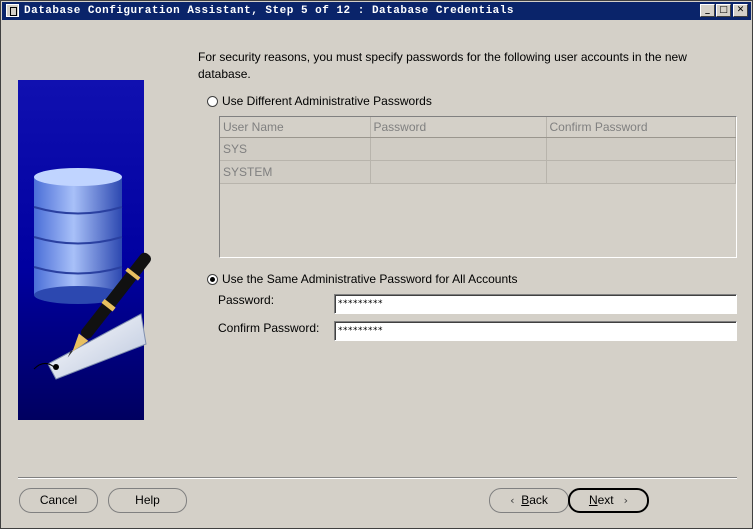  I want to click on next-label: ext, so click(605, 500).